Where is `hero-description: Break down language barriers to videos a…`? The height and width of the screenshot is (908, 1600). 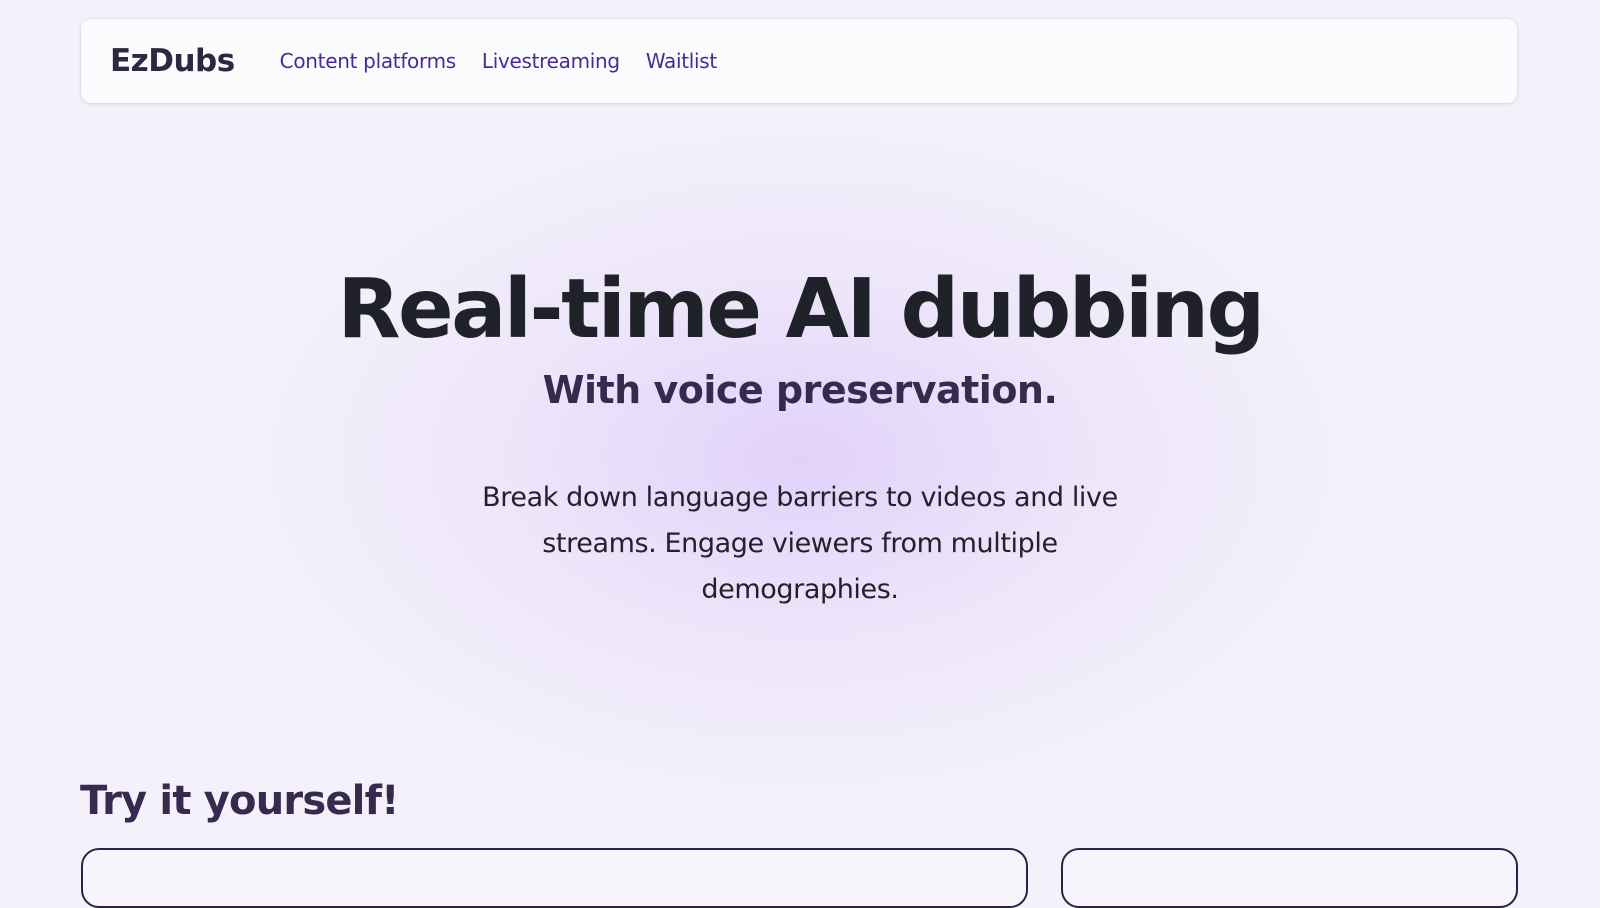 hero-description: Break down language barriers to videos a… is located at coordinates (800, 543).